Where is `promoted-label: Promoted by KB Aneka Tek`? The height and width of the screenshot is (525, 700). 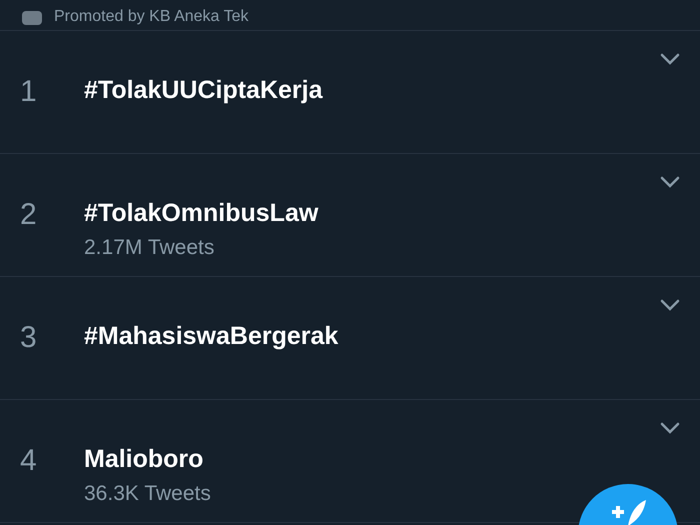 promoted-label: Promoted by KB Aneka Tek is located at coordinates (151, 17).